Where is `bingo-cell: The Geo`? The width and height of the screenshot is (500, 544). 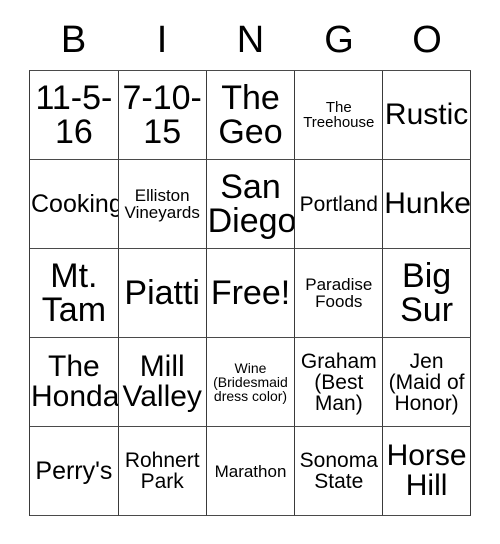 bingo-cell: The Geo is located at coordinates (251, 115).